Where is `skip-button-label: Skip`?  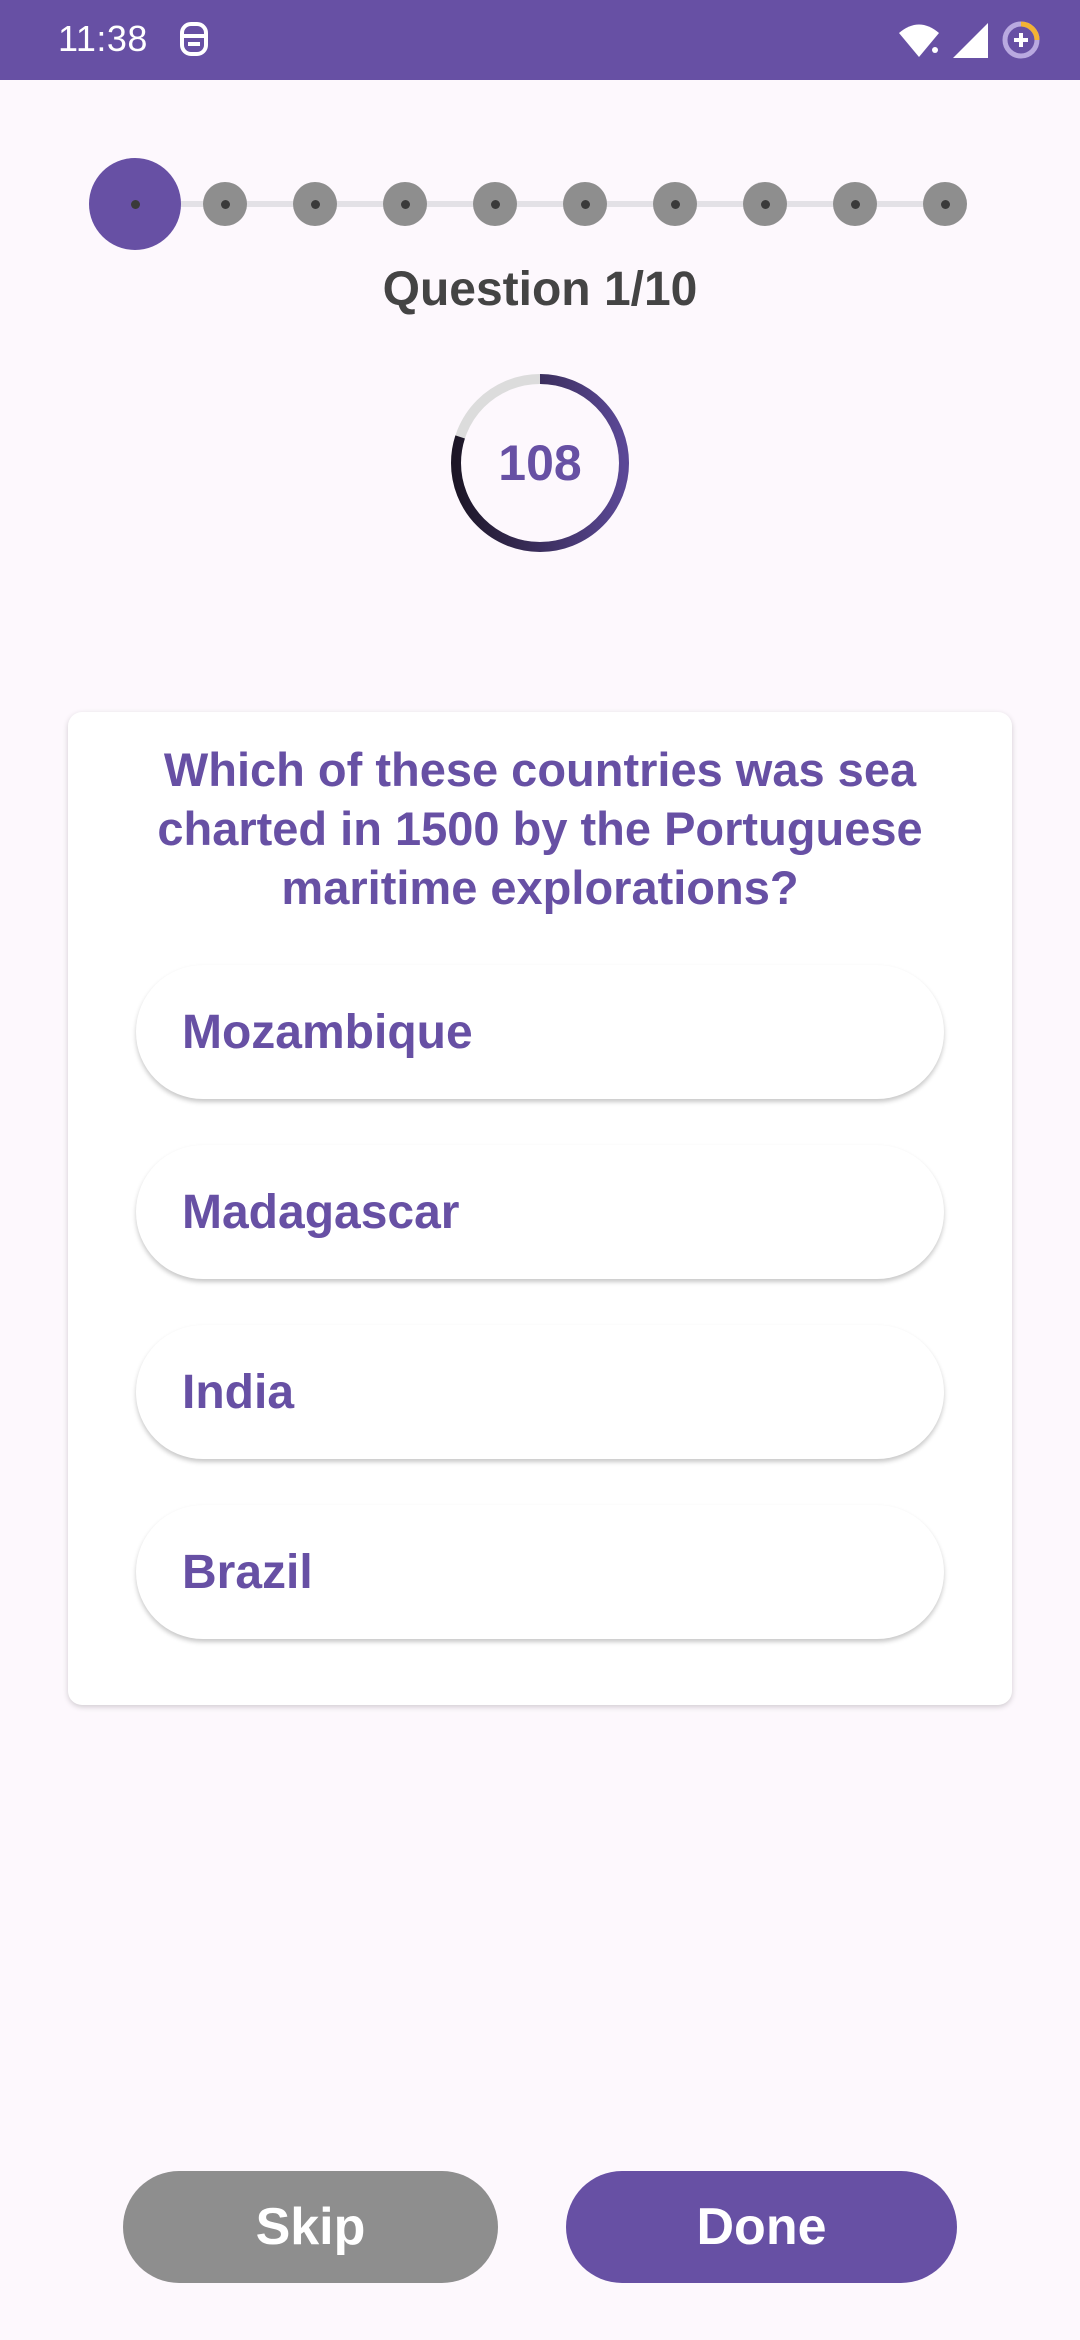 skip-button-label: Skip is located at coordinates (310, 2227).